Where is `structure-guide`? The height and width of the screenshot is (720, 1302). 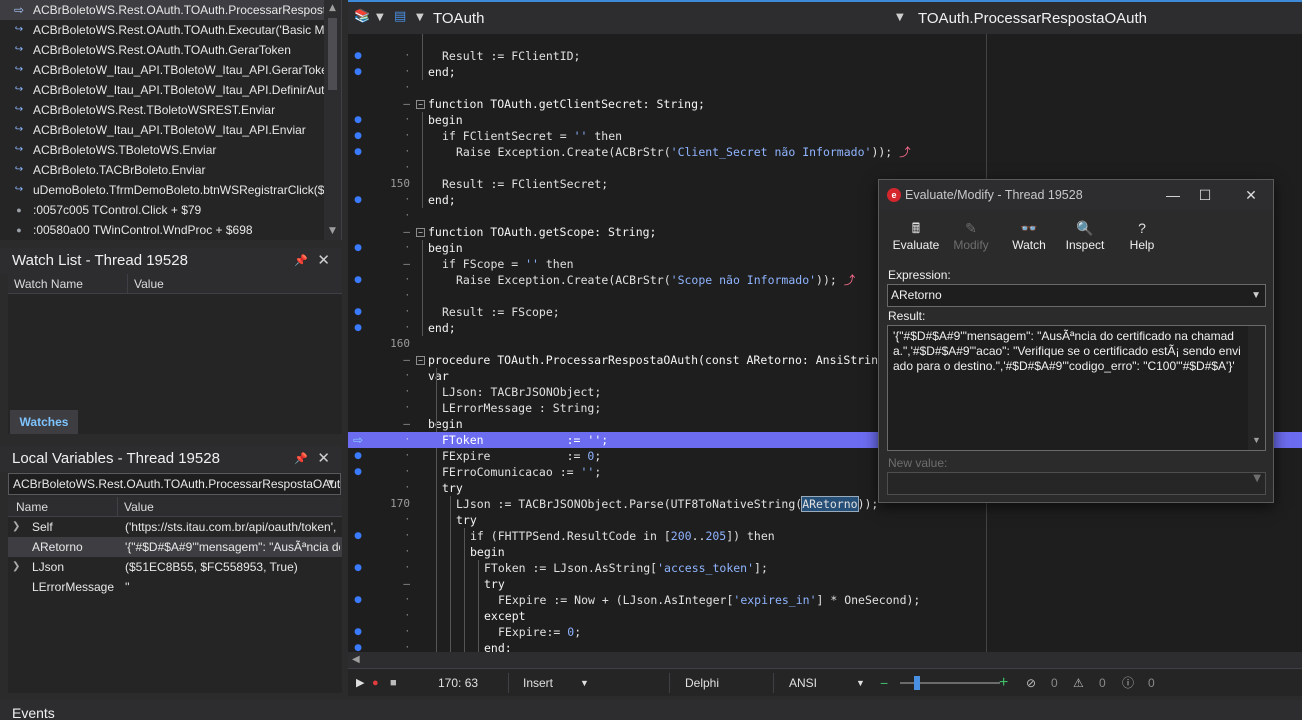
structure-guide is located at coordinates (422, 288).